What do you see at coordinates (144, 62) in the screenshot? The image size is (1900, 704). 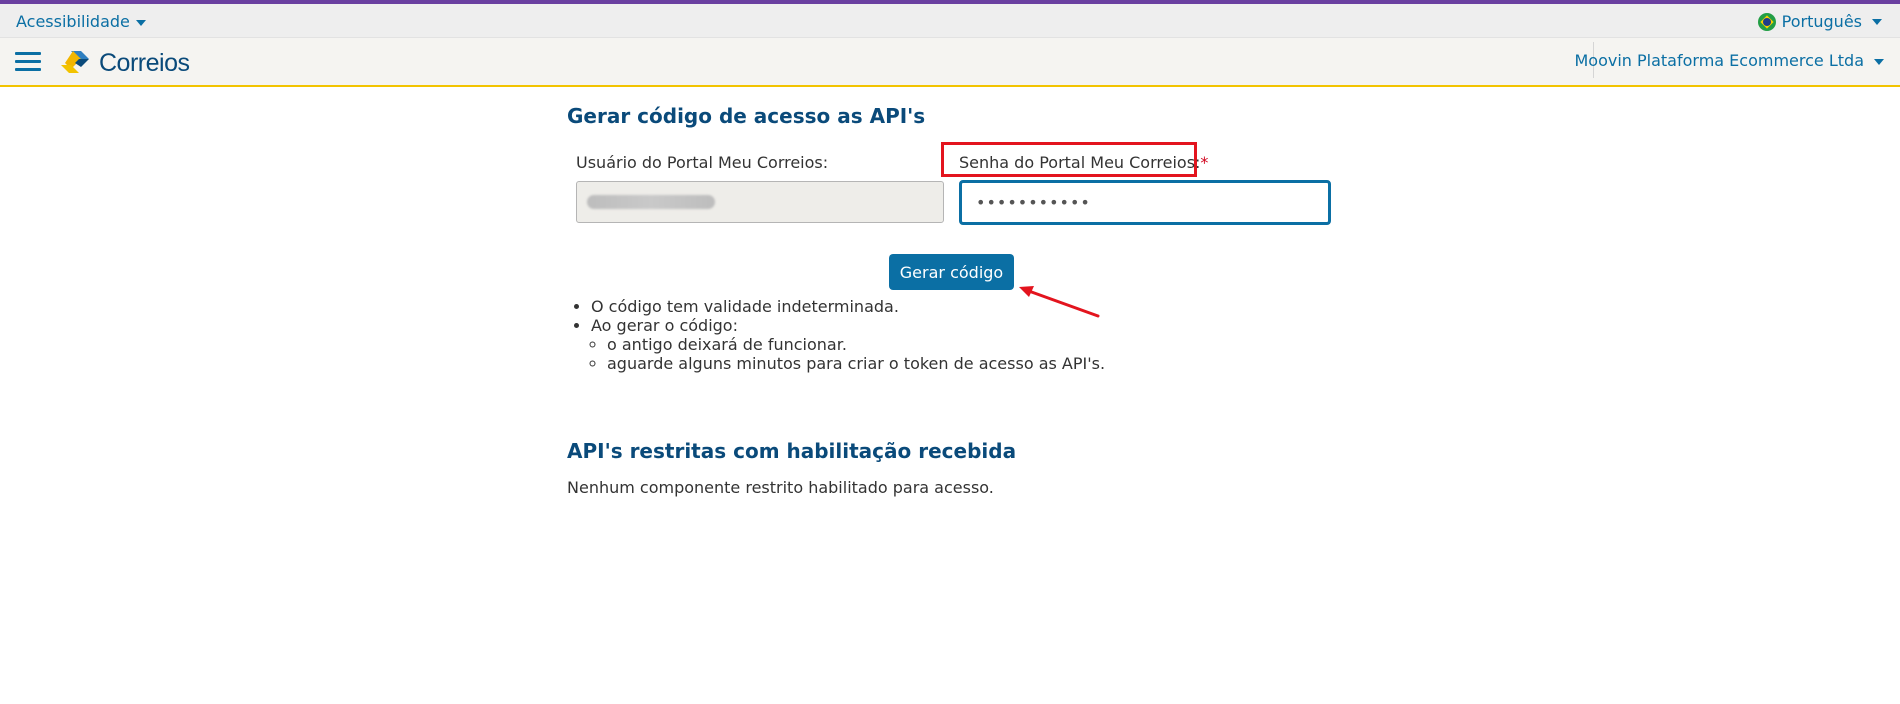 I see `logo-text: Correios` at bounding box center [144, 62].